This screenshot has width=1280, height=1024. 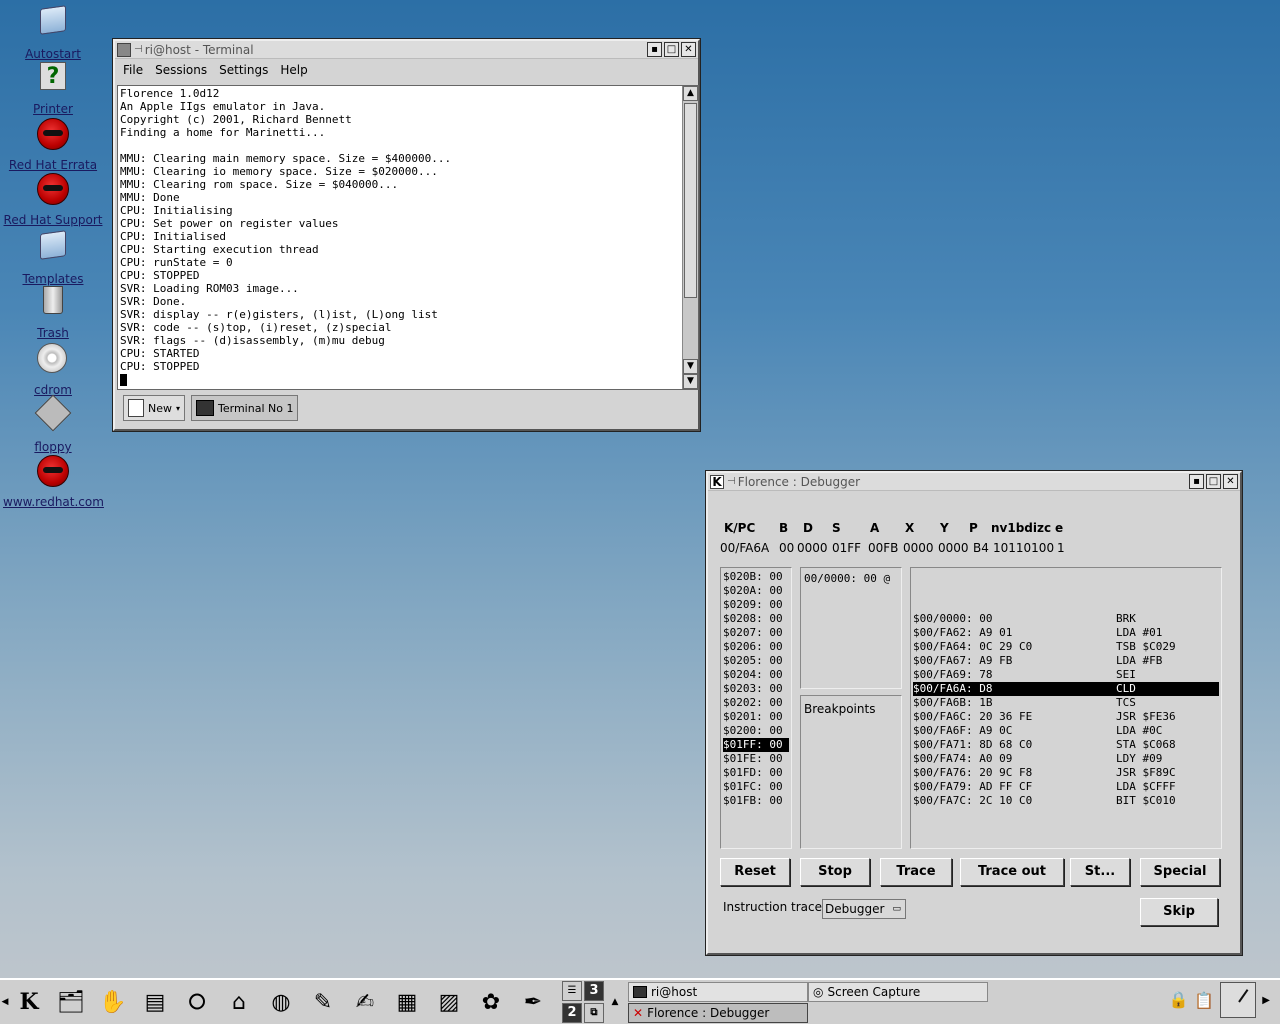 I want to click on stack-row: $0202: 00, so click(x=756, y=703).